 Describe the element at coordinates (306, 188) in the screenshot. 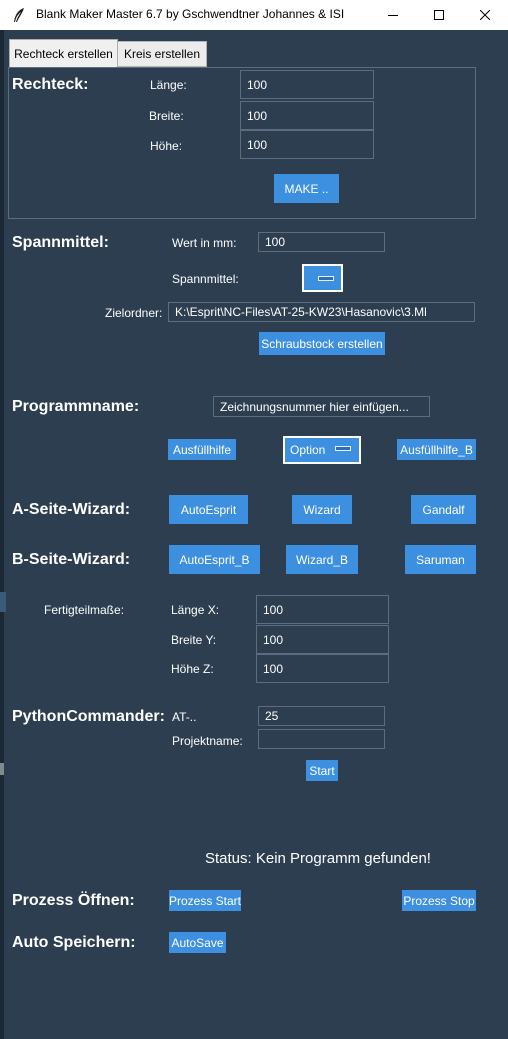

I see `make-button: MAKE ..` at that location.